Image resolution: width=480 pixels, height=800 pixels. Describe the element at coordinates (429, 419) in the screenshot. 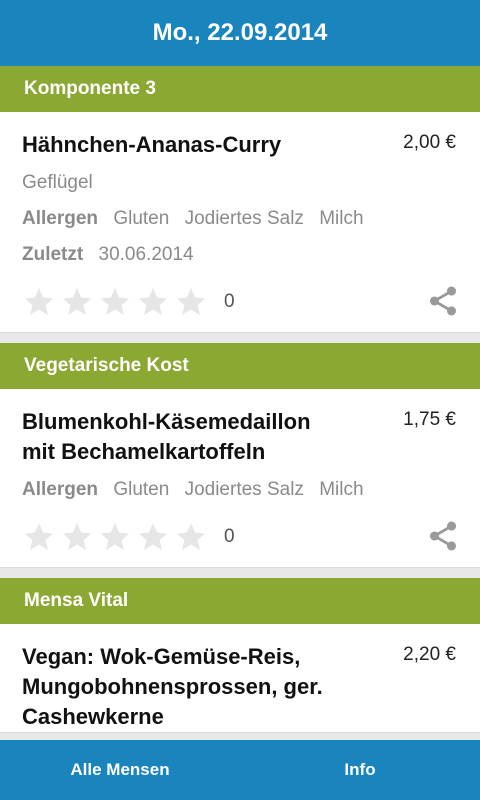

I see `meal-price: 1,75 €` at that location.